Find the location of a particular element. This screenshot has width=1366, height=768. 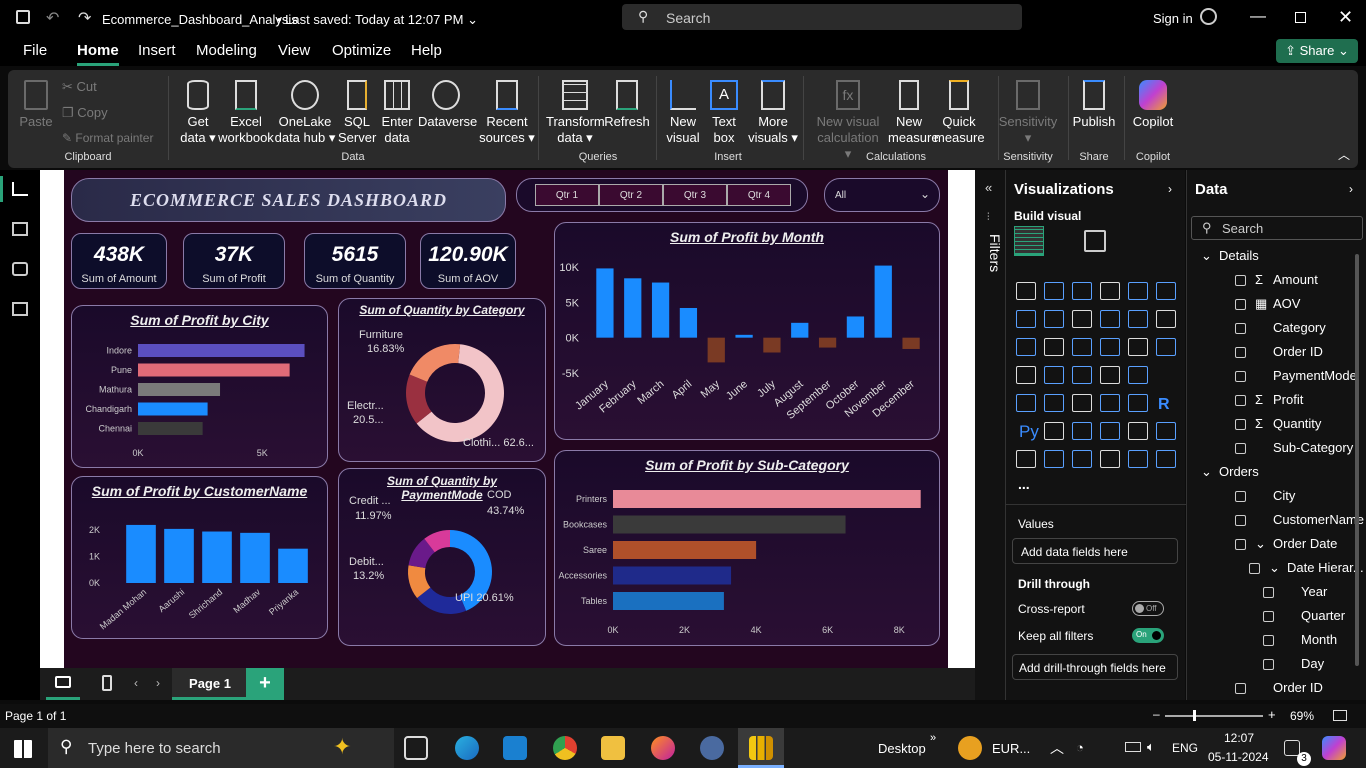

slicer-qtr-3: Qtr 3 is located at coordinates (695, 195).